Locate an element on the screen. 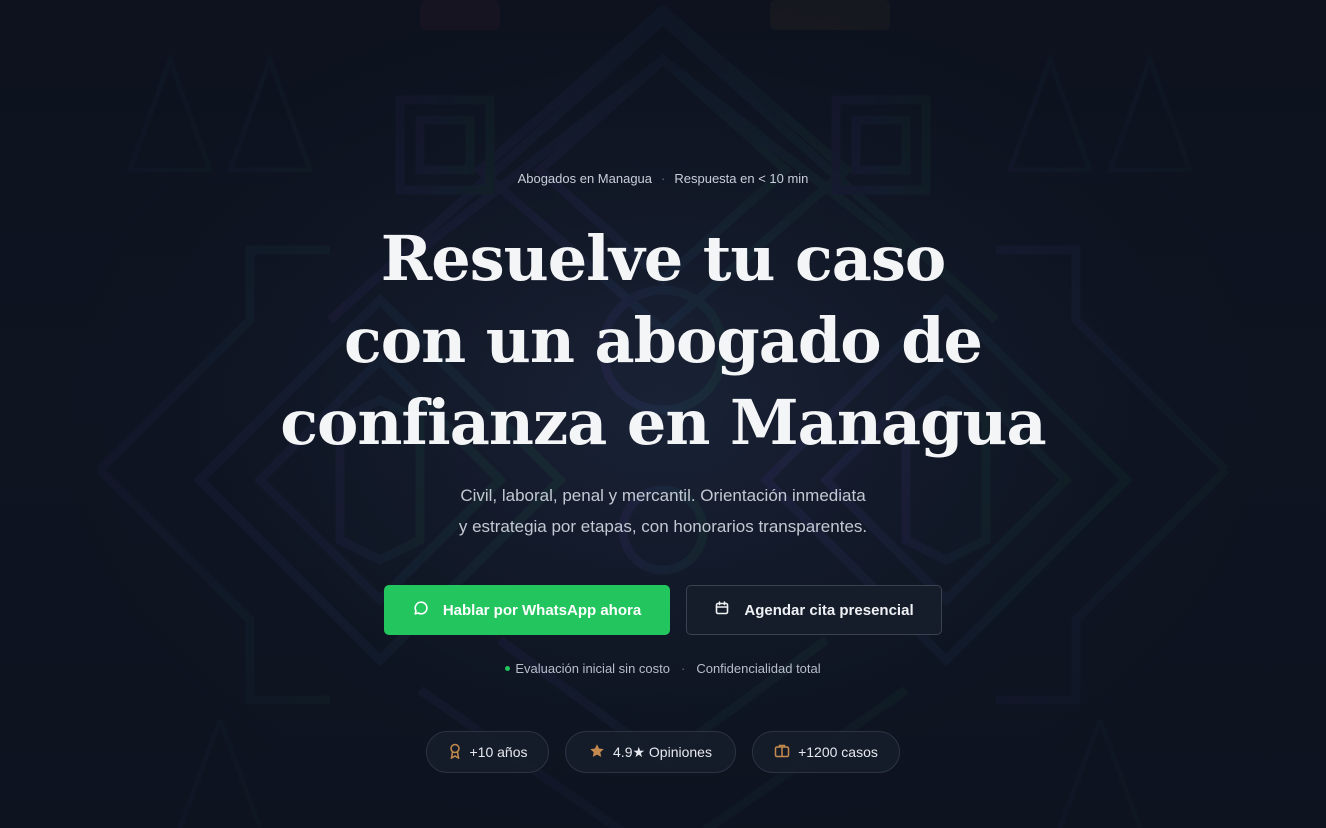 The width and height of the screenshot is (1326, 828). chat-bubble-icon is located at coordinates (428, 610).